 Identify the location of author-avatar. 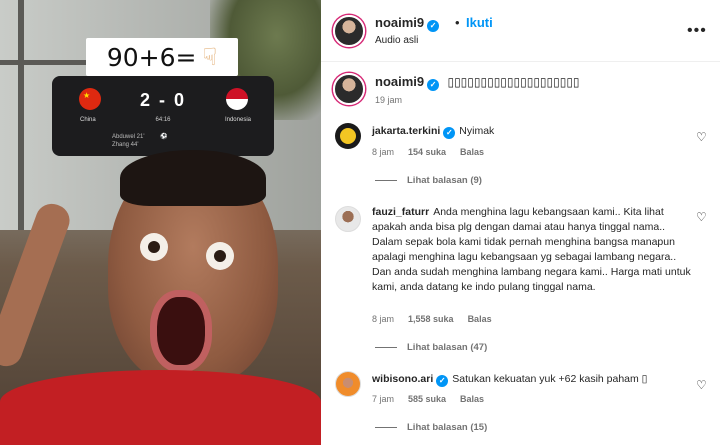
(349, 31).